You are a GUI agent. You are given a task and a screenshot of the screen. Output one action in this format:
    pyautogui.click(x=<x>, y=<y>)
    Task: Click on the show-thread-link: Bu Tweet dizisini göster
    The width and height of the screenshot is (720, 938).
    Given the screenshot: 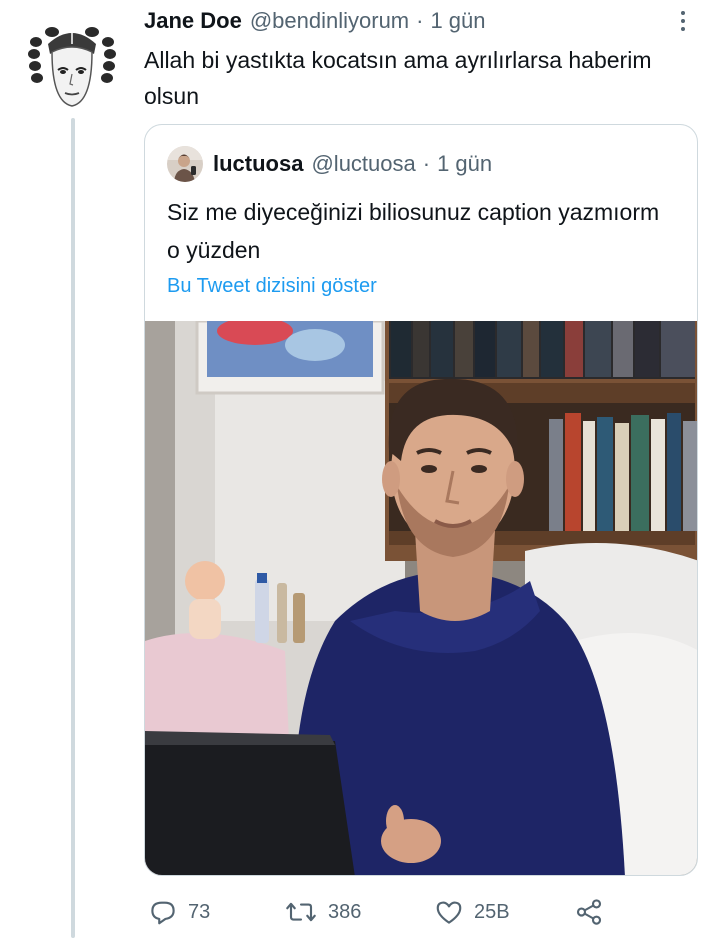 What is the action you would take?
    pyautogui.click(x=272, y=286)
    